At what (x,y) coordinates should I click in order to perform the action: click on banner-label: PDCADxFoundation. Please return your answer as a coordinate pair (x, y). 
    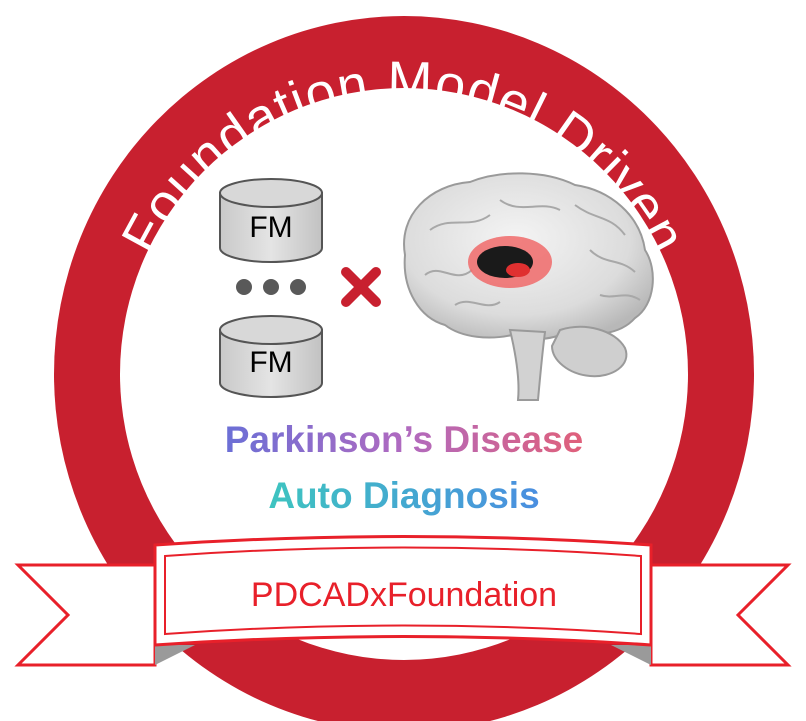
    Looking at the image, I should click on (404, 595).